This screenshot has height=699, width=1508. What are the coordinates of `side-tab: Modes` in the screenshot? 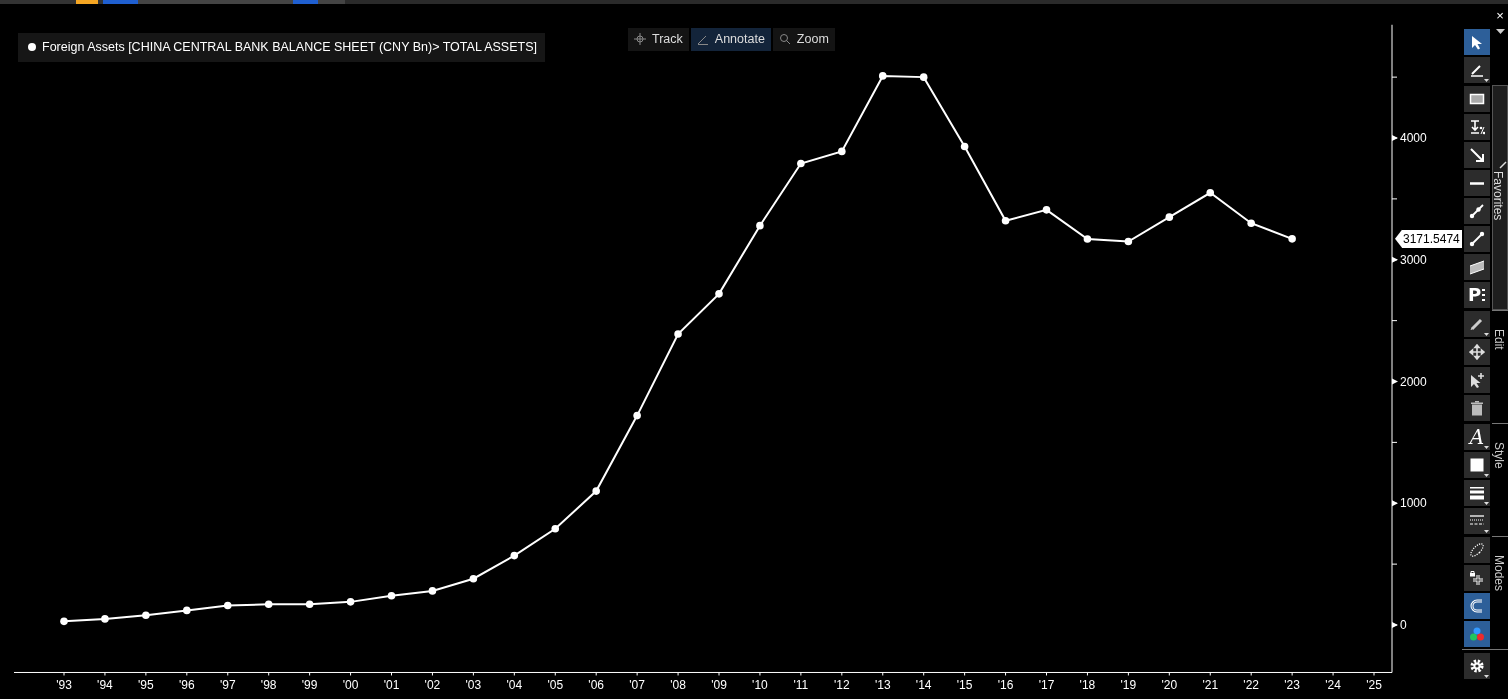 It's located at (1500, 592).